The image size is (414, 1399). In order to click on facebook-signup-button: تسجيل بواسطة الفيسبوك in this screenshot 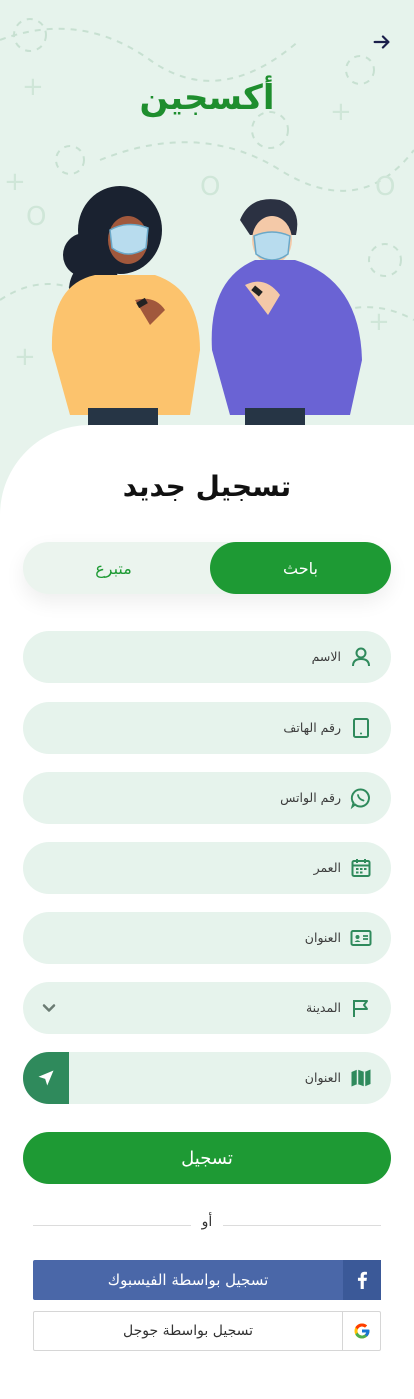, I will do `click(207, 1280)`.